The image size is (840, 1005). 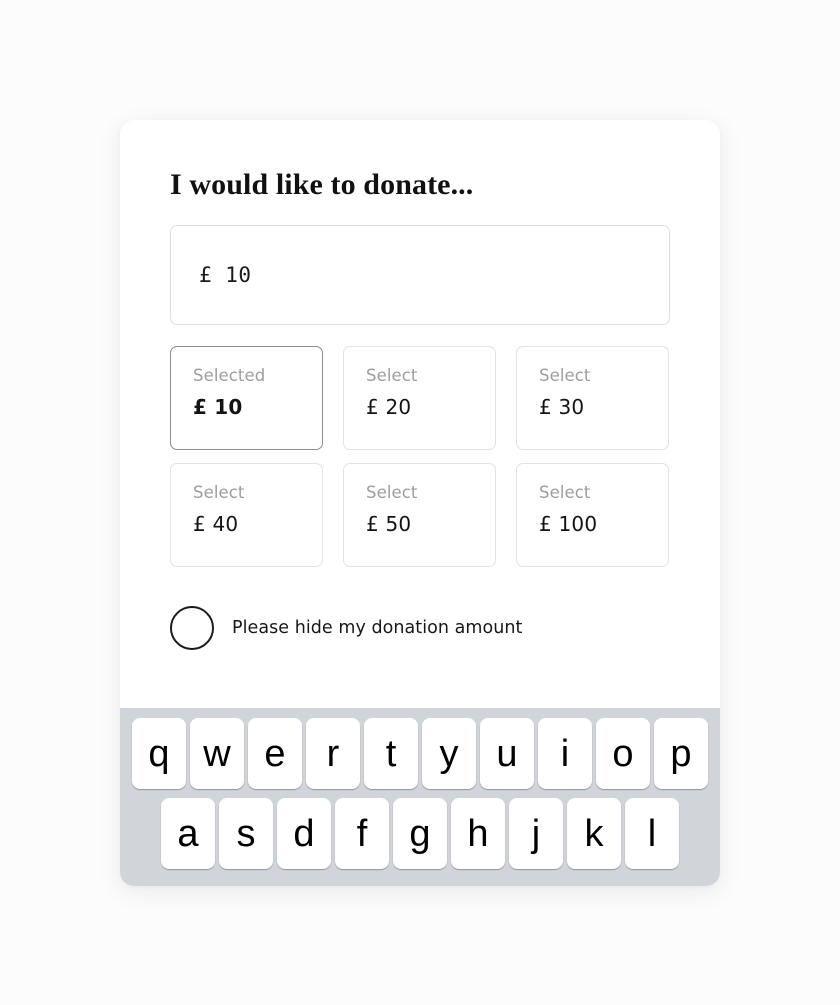 What do you see at coordinates (420, 753) in the screenshot?
I see `keyboard-row-top: q w e r t y u i o p` at bounding box center [420, 753].